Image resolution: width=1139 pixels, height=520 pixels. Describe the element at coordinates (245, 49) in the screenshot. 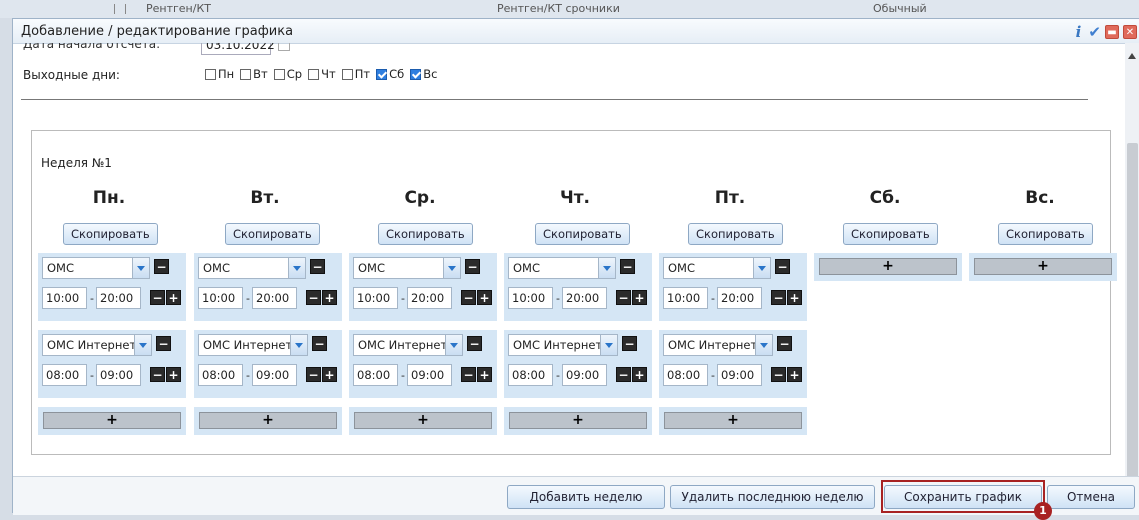

I see `start-date-input: 03.10.2022` at that location.